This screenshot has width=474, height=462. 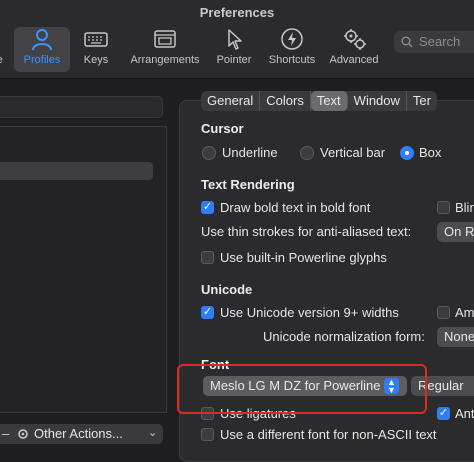 What do you see at coordinates (455, 232) in the screenshot?
I see `thin-strokes-select: On R` at bounding box center [455, 232].